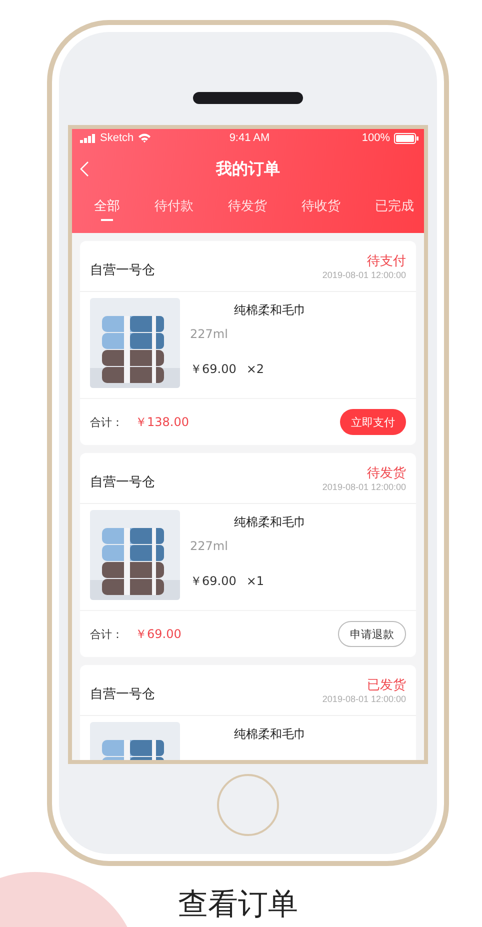  Describe the element at coordinates (248, 169) in the screenshot. I see `page-title: 我的订单` at that location.